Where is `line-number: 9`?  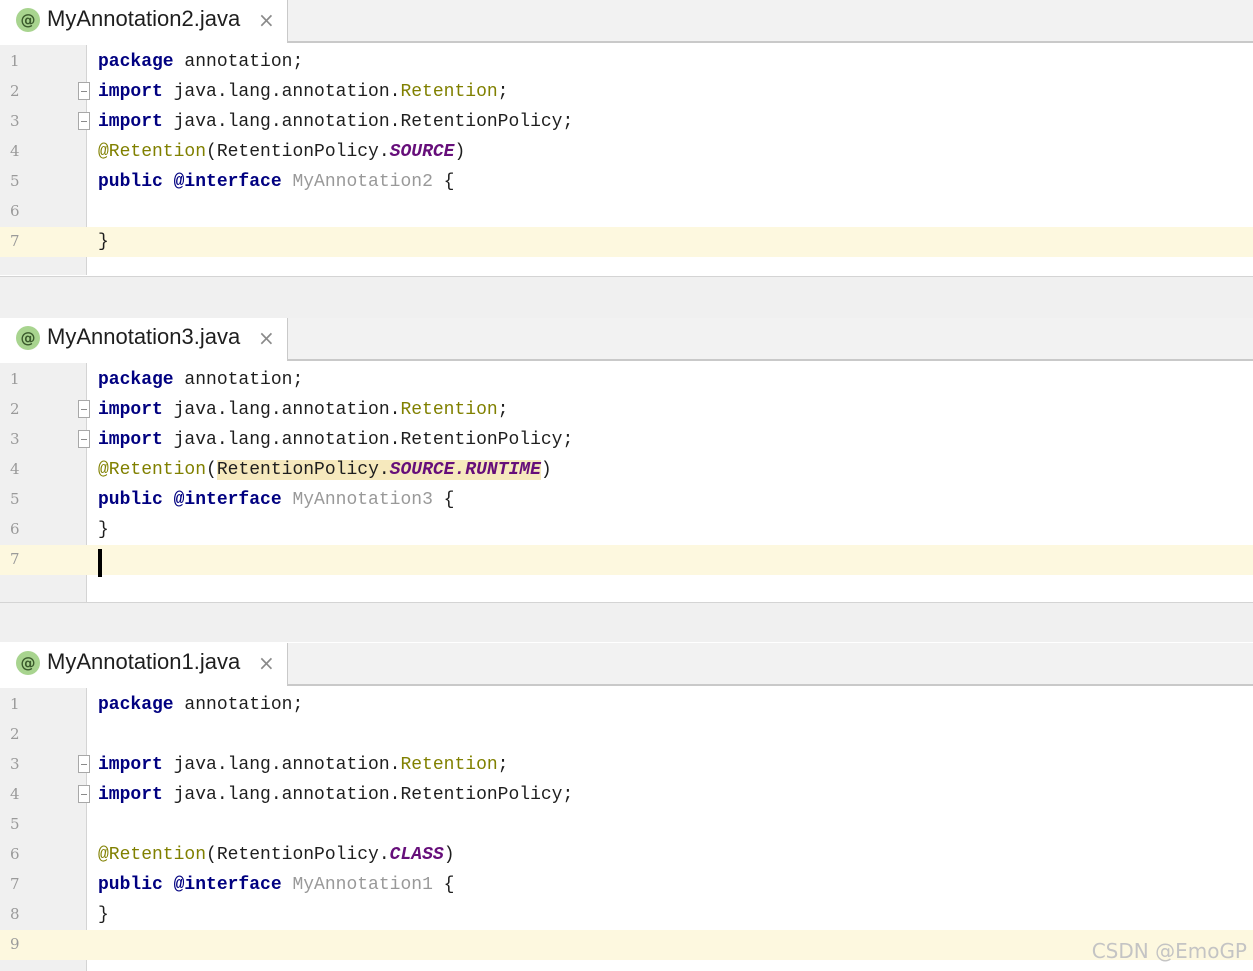 line-number: 9 is located at coordinates (15, 944).